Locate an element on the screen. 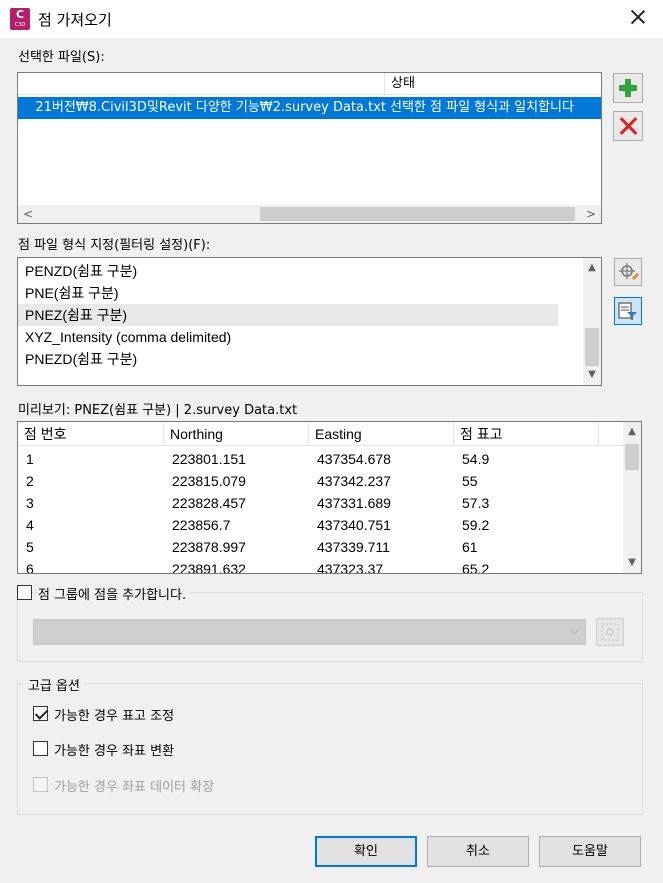  cell-northing: 223878.997 is located at coordinates (209, 547).